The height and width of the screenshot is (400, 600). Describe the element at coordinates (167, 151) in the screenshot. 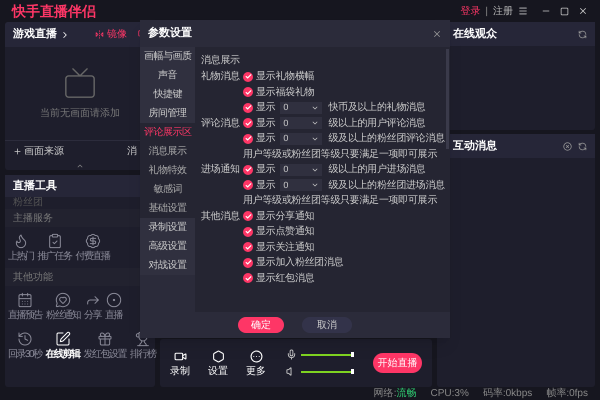

I see `settings-nav-item: 消息展示` at that location.